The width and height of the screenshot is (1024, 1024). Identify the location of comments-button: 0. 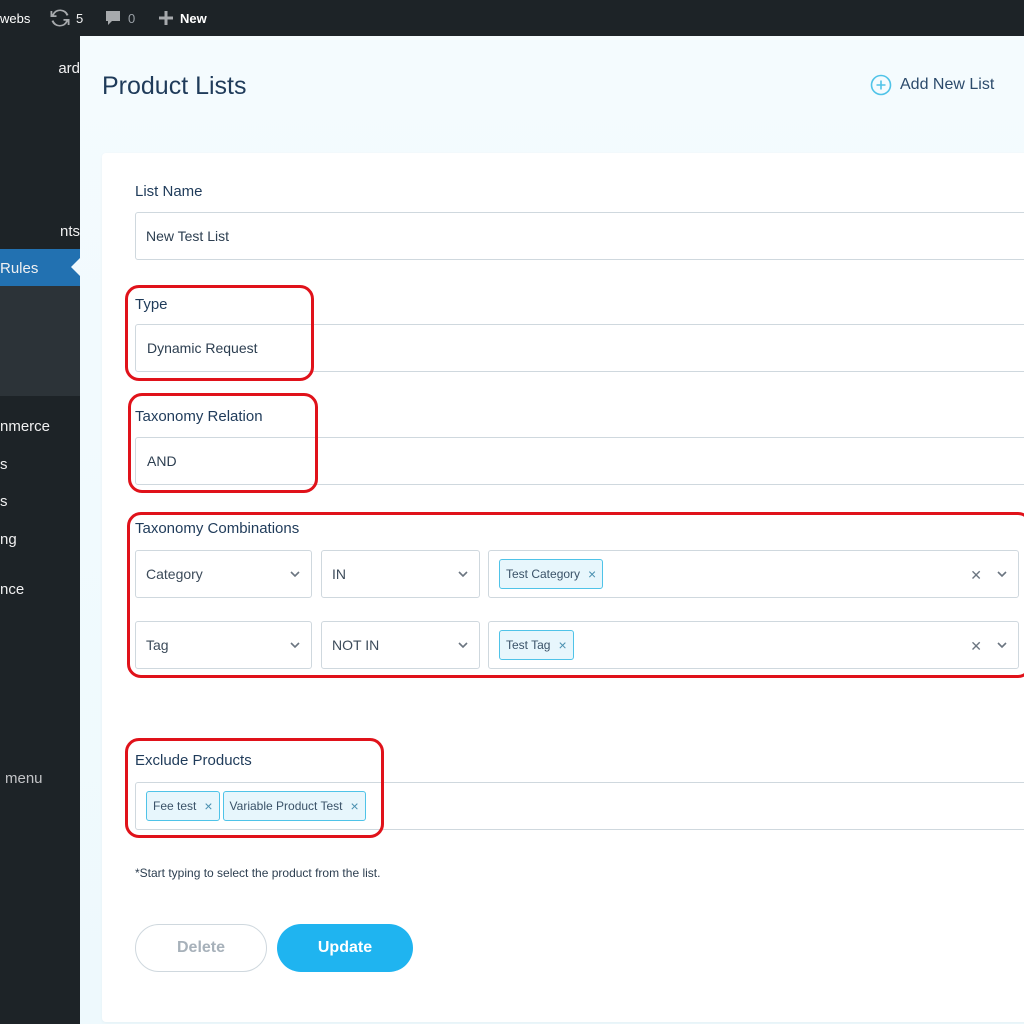
(119, 18).